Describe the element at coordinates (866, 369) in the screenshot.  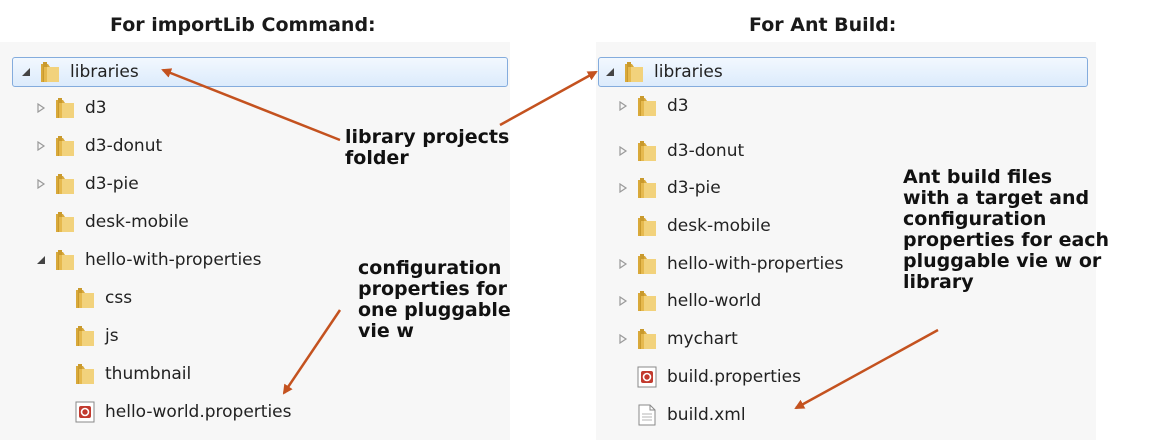
I see `arrow-to-build-files` at that location.